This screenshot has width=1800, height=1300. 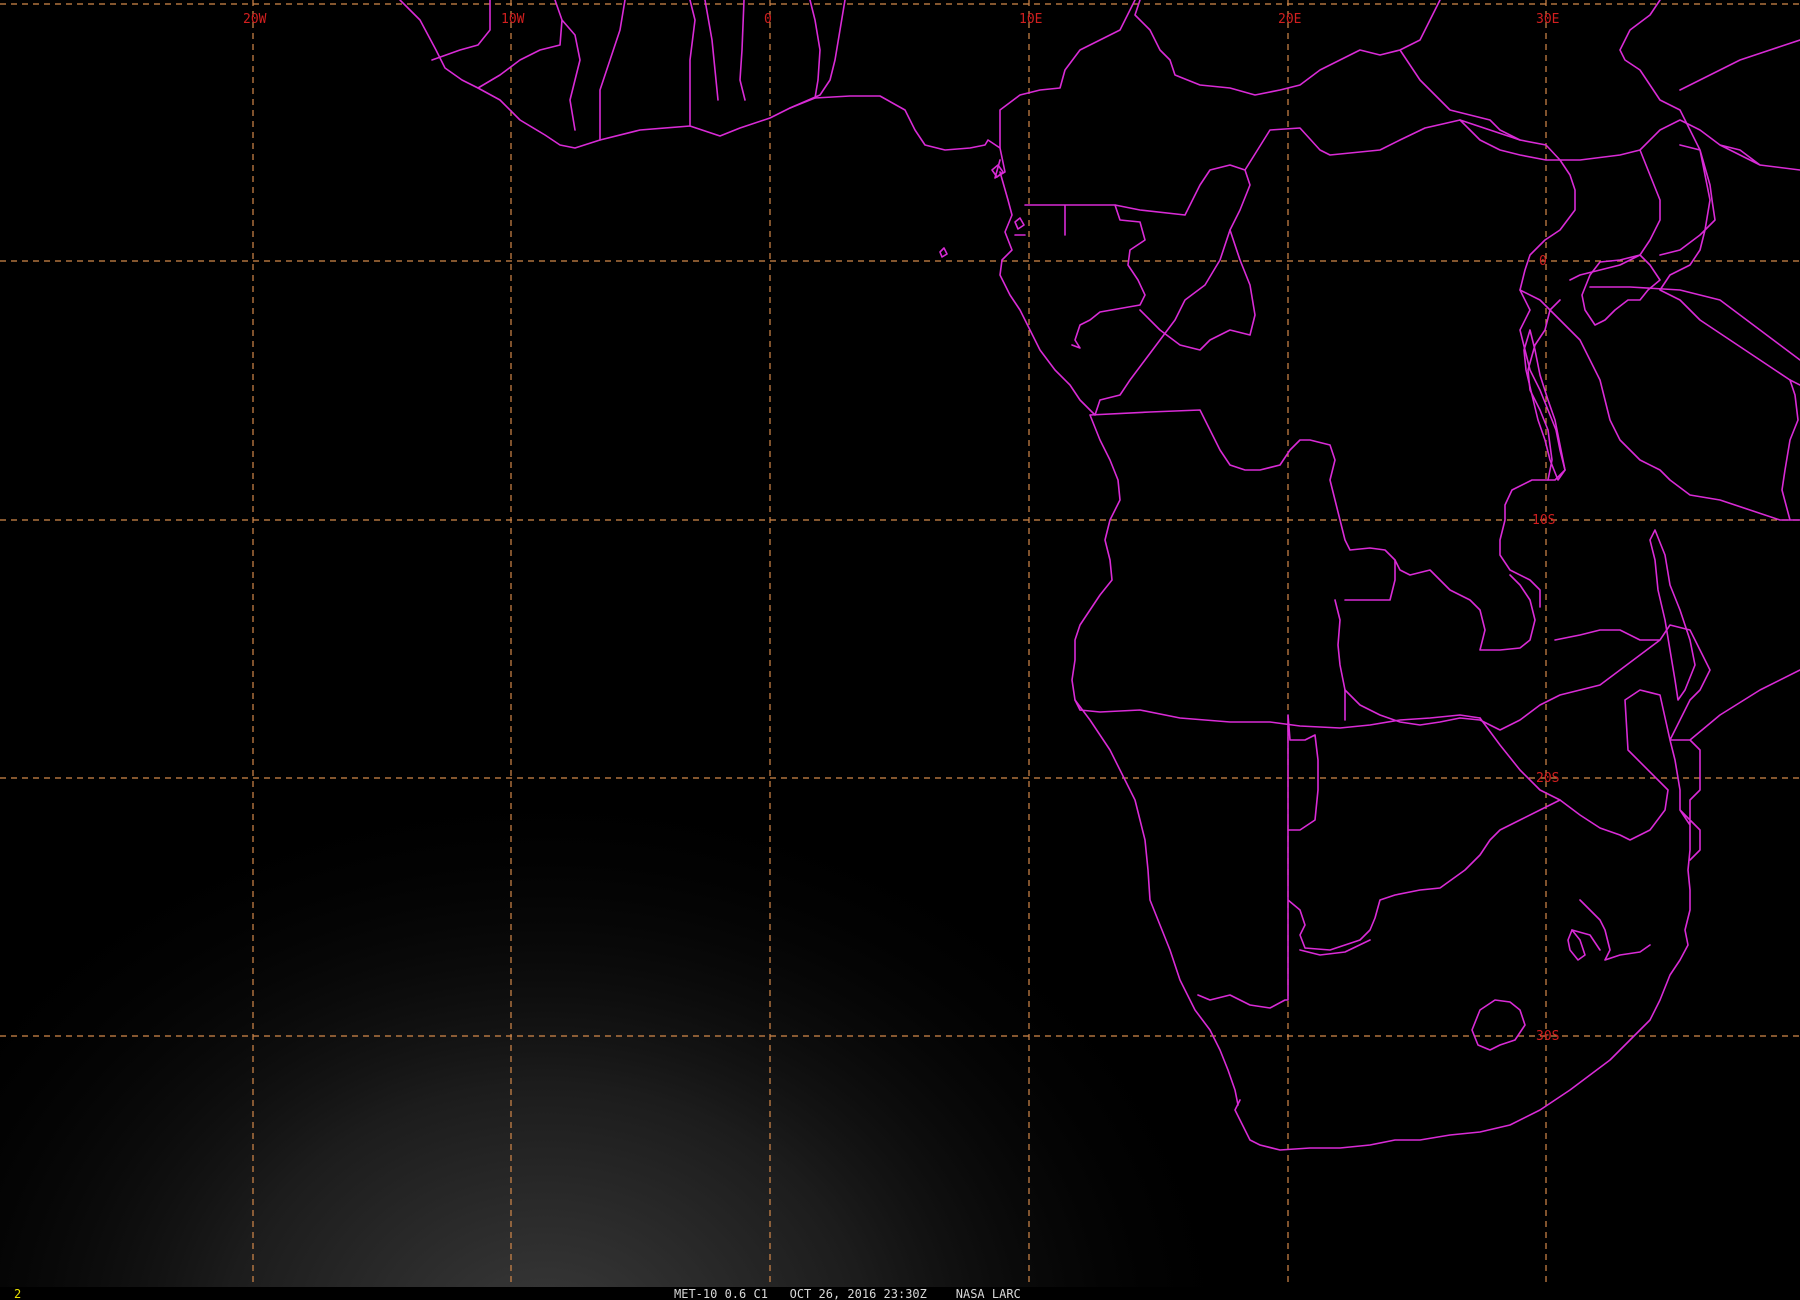 I want to click on lon-label-20w: 20W, so click(x=255, y=19).